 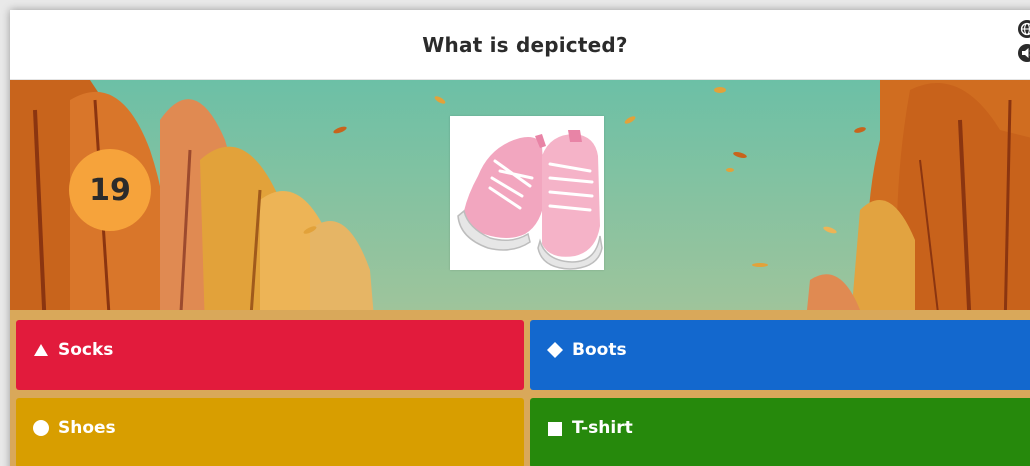 I want to click on sneakers-icon, so click(x=530, y=200).